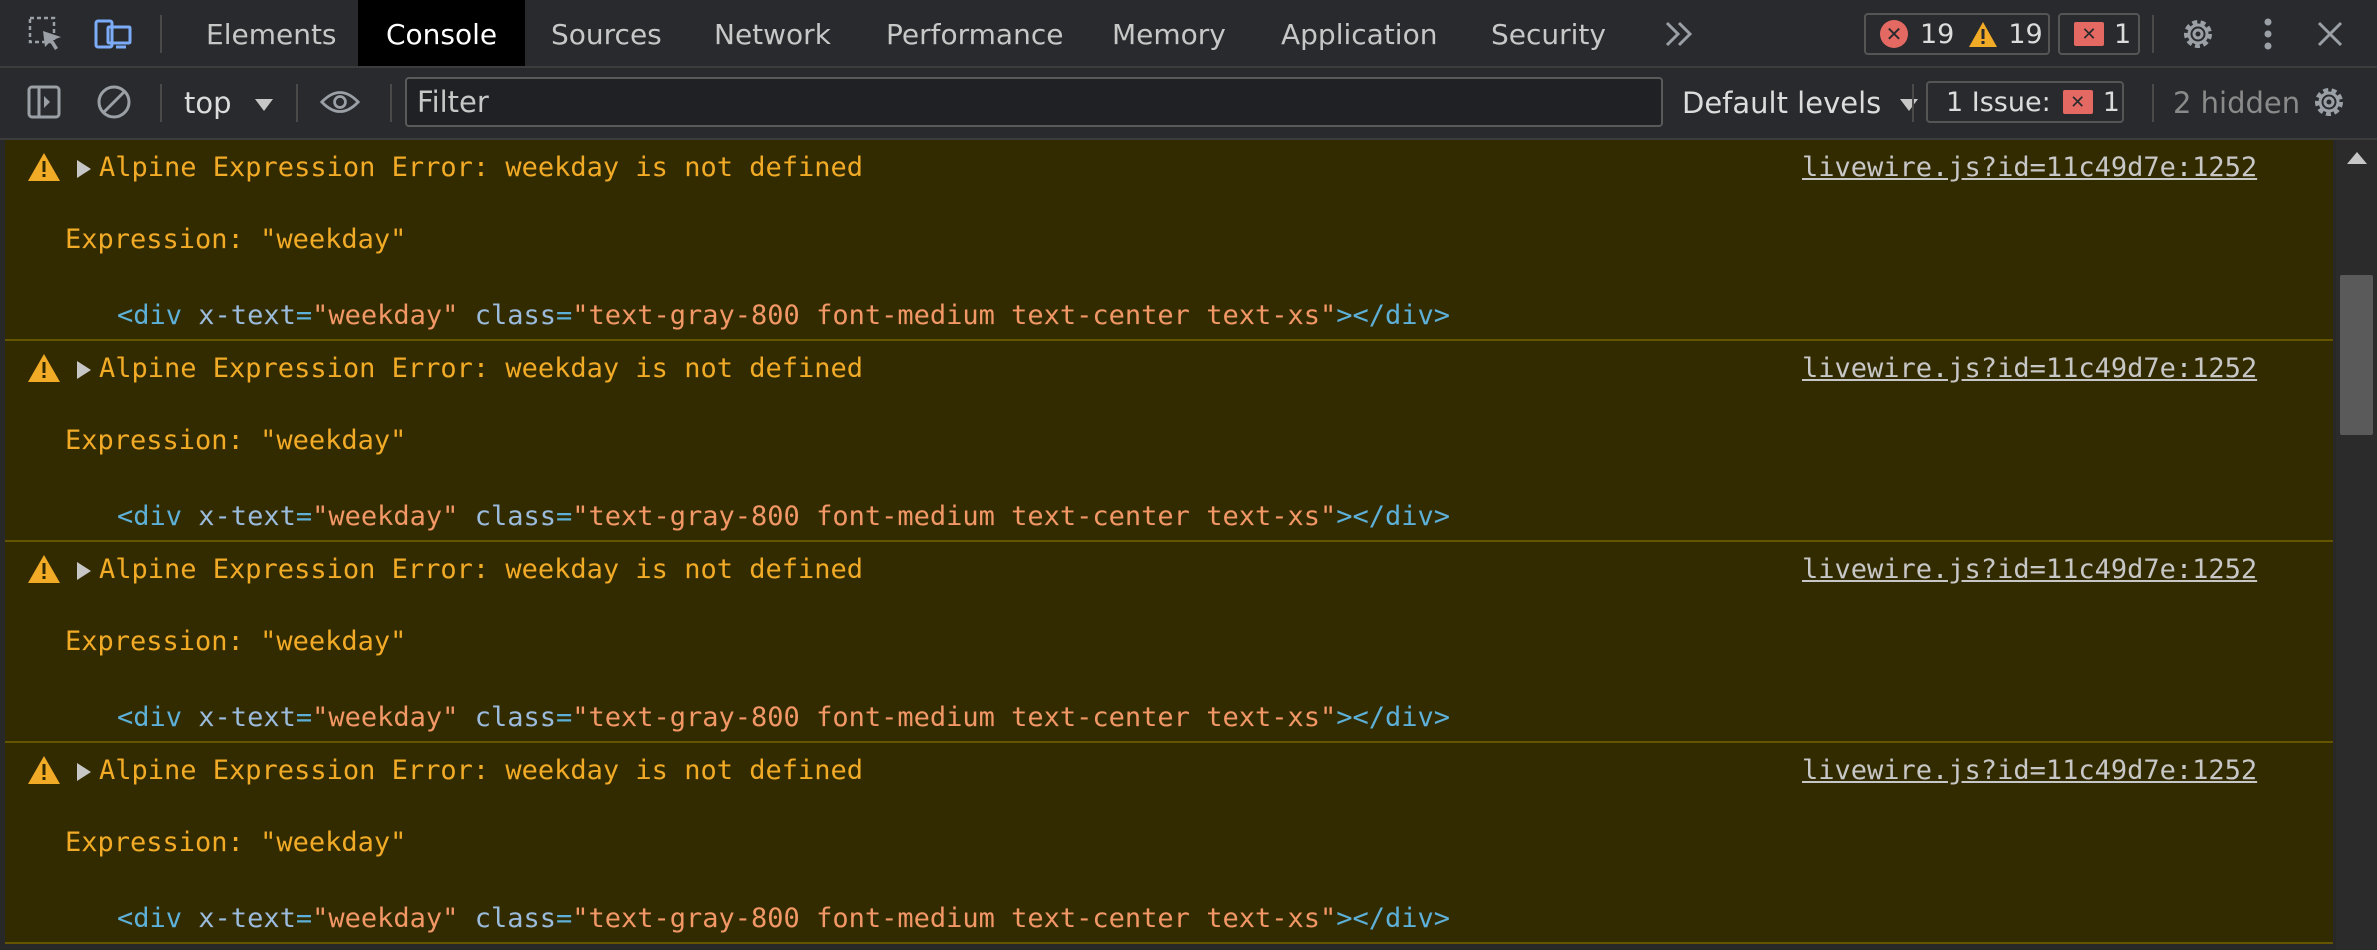 The image size is (2377, 950). Describe the element at coordinates (1034, 102) in the screenshot. I see `filter-input` at that location.